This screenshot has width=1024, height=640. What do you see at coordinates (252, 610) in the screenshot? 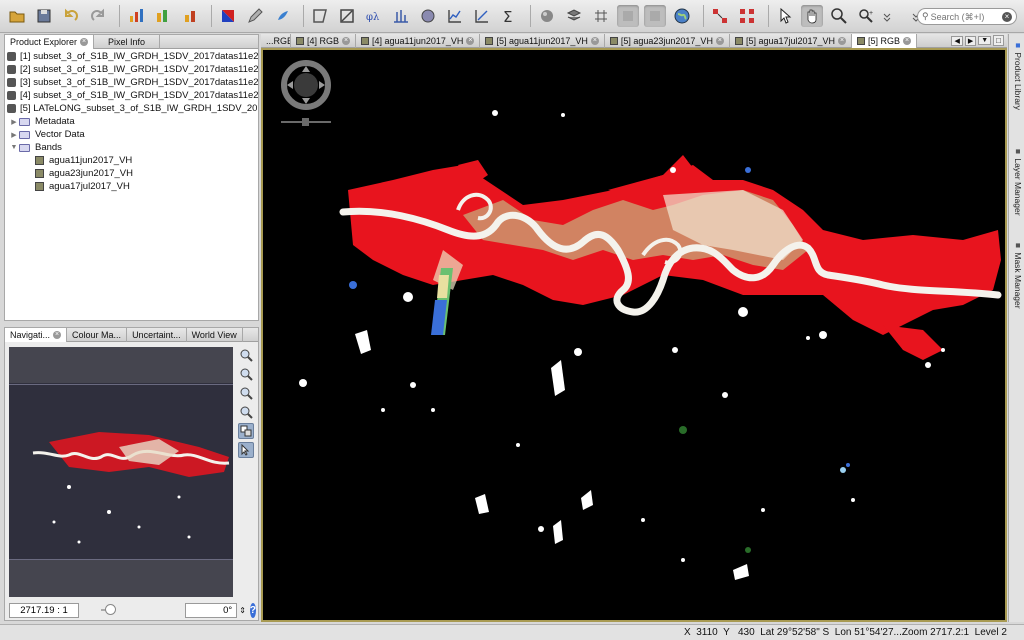
I see `help-icon: ?` at bounding box center [252, 610].